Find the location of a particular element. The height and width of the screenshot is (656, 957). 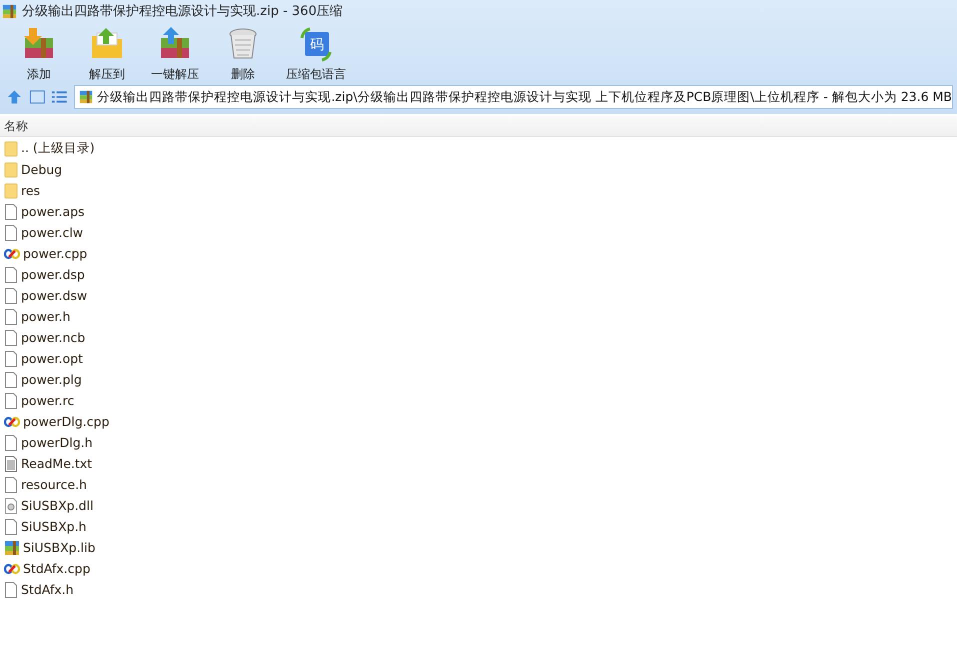

file-name: StdAfx.cpp is located at coordinates (56, 568).